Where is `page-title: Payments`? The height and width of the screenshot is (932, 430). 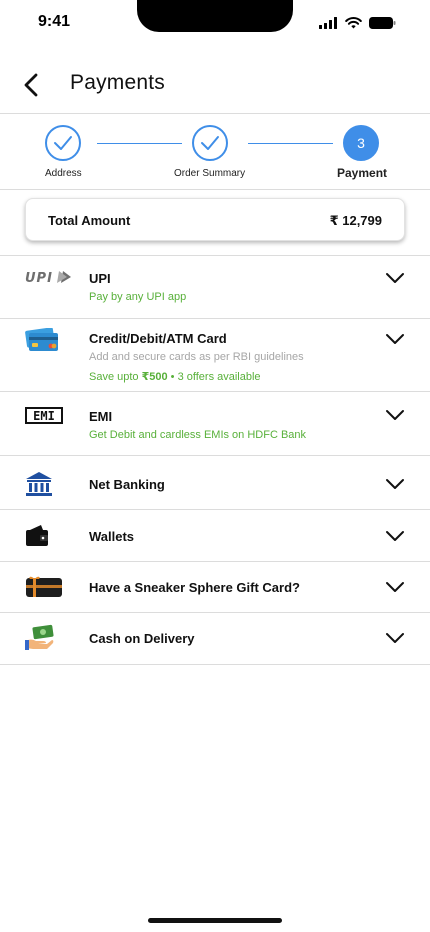
page-title: Payments is located at coordinates (117, 82).